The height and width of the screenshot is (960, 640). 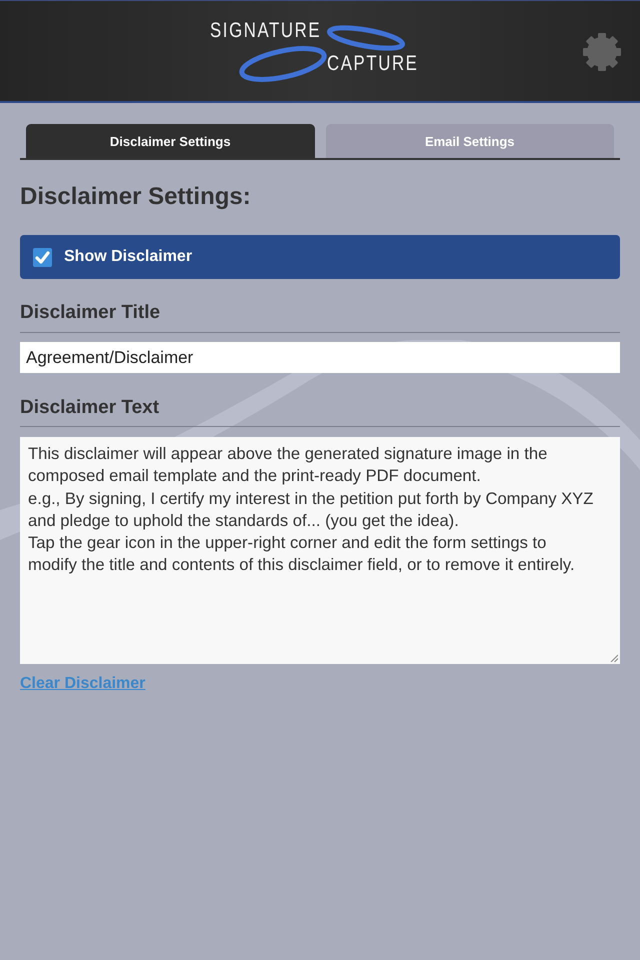 I want to click on field-label: Disclaimer Text, so click(x=320, y=411).